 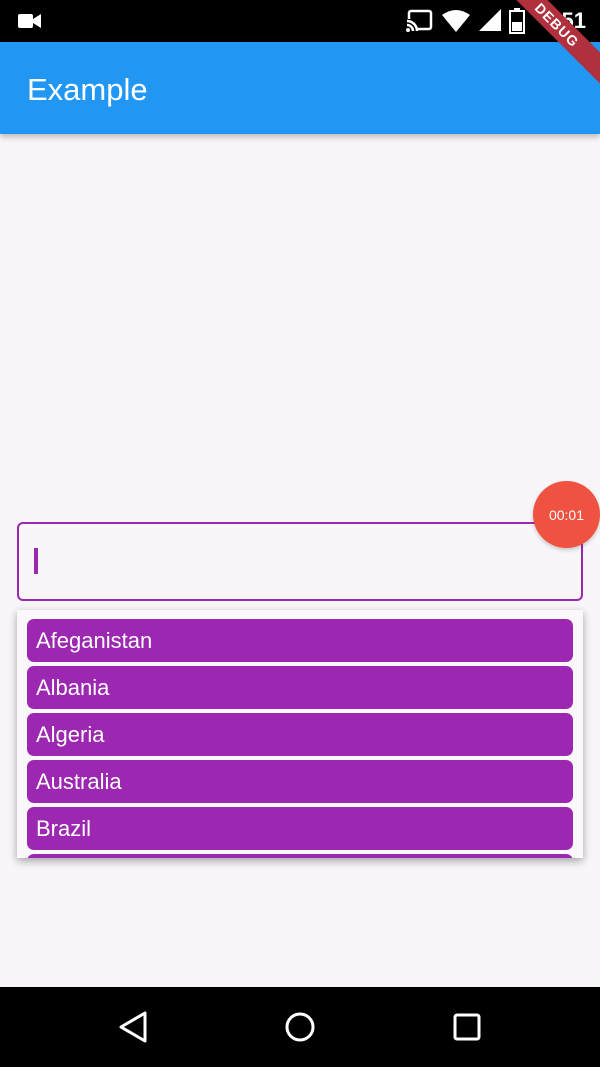 I want to click on back-button, so click(x=133, y=1027).